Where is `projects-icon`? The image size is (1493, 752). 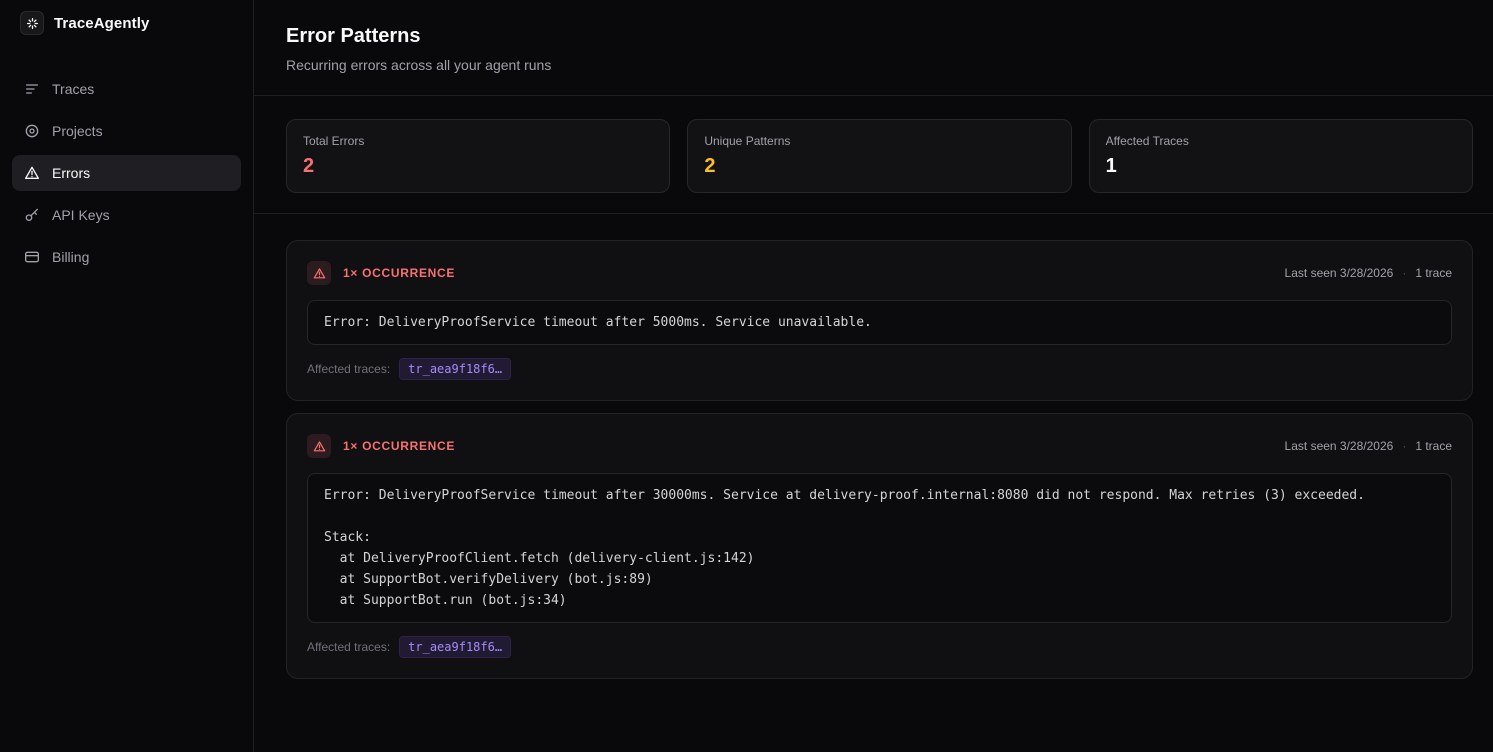 projects-icon is located at coordinates (32, 131).